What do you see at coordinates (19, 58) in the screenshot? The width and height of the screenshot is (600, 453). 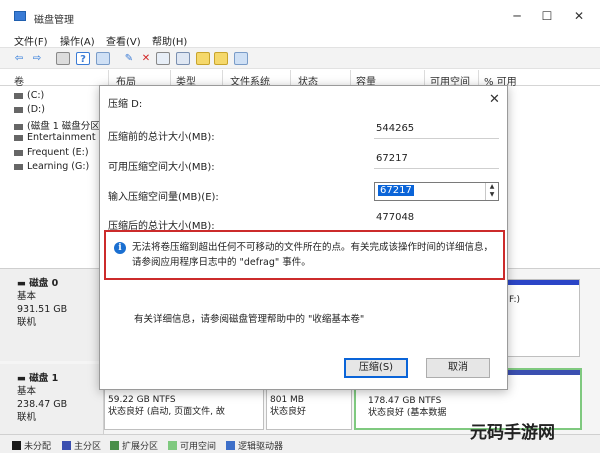 I see `back-icon: ⇦` at bounding box center [19, 58].